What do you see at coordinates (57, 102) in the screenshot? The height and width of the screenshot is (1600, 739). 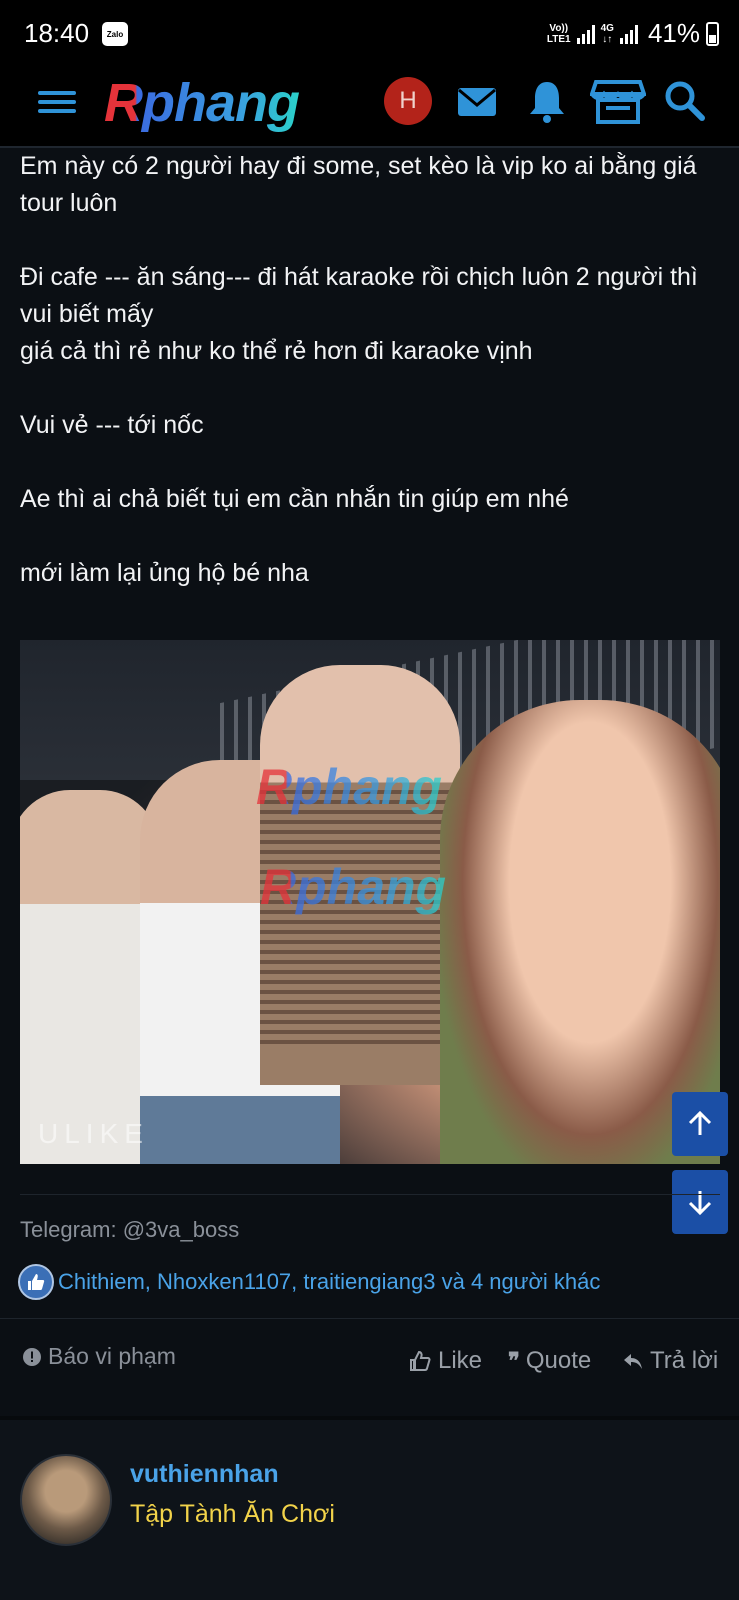 I see `menu-icon` at bounding box center [57, 102].